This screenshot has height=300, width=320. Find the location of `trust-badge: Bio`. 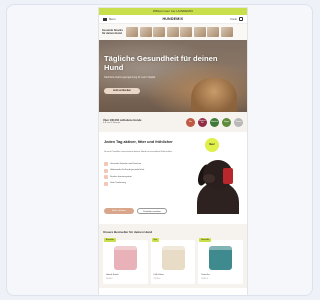

trust-badge: Bio is located at coordinates (190, 122).